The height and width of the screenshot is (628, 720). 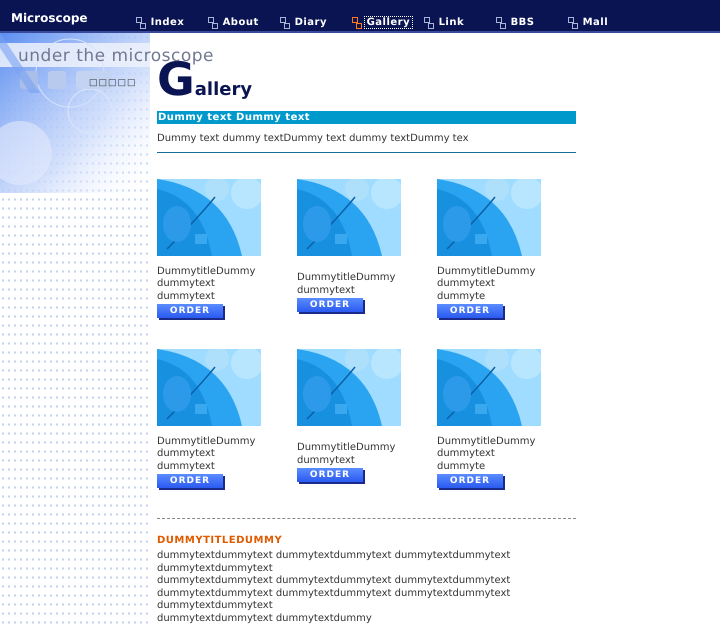 What do you see at coordinates (366, 117) in the screenshot?
I see `section-heading: Dummy text Dummy text` at bounding box center [366, 117].